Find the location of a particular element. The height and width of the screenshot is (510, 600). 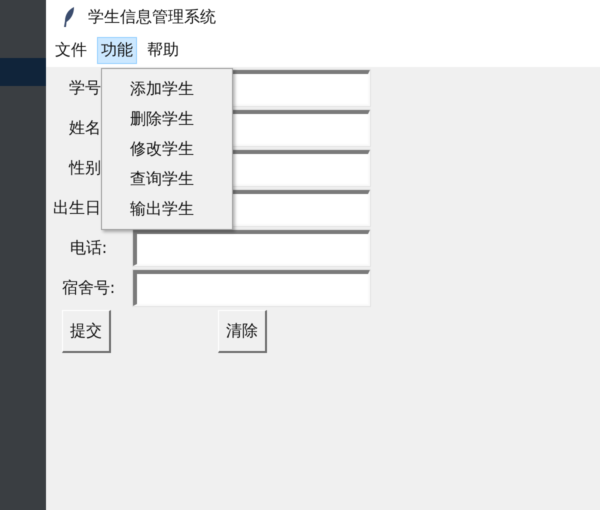

menu-option: 添加学生 is located at coordinates (167, 89).